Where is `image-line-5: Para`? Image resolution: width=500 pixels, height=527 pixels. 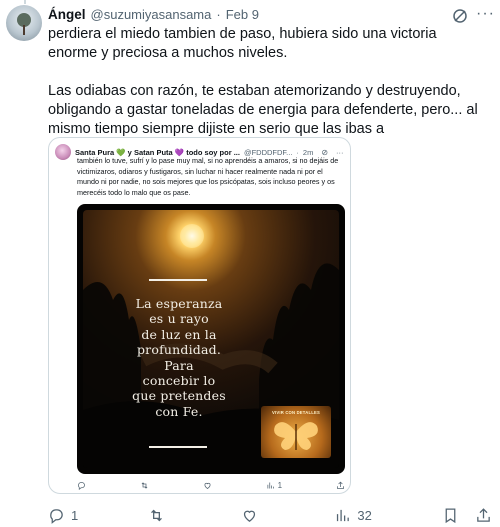 image-line-5: Para is located at coordinates (179, 365).